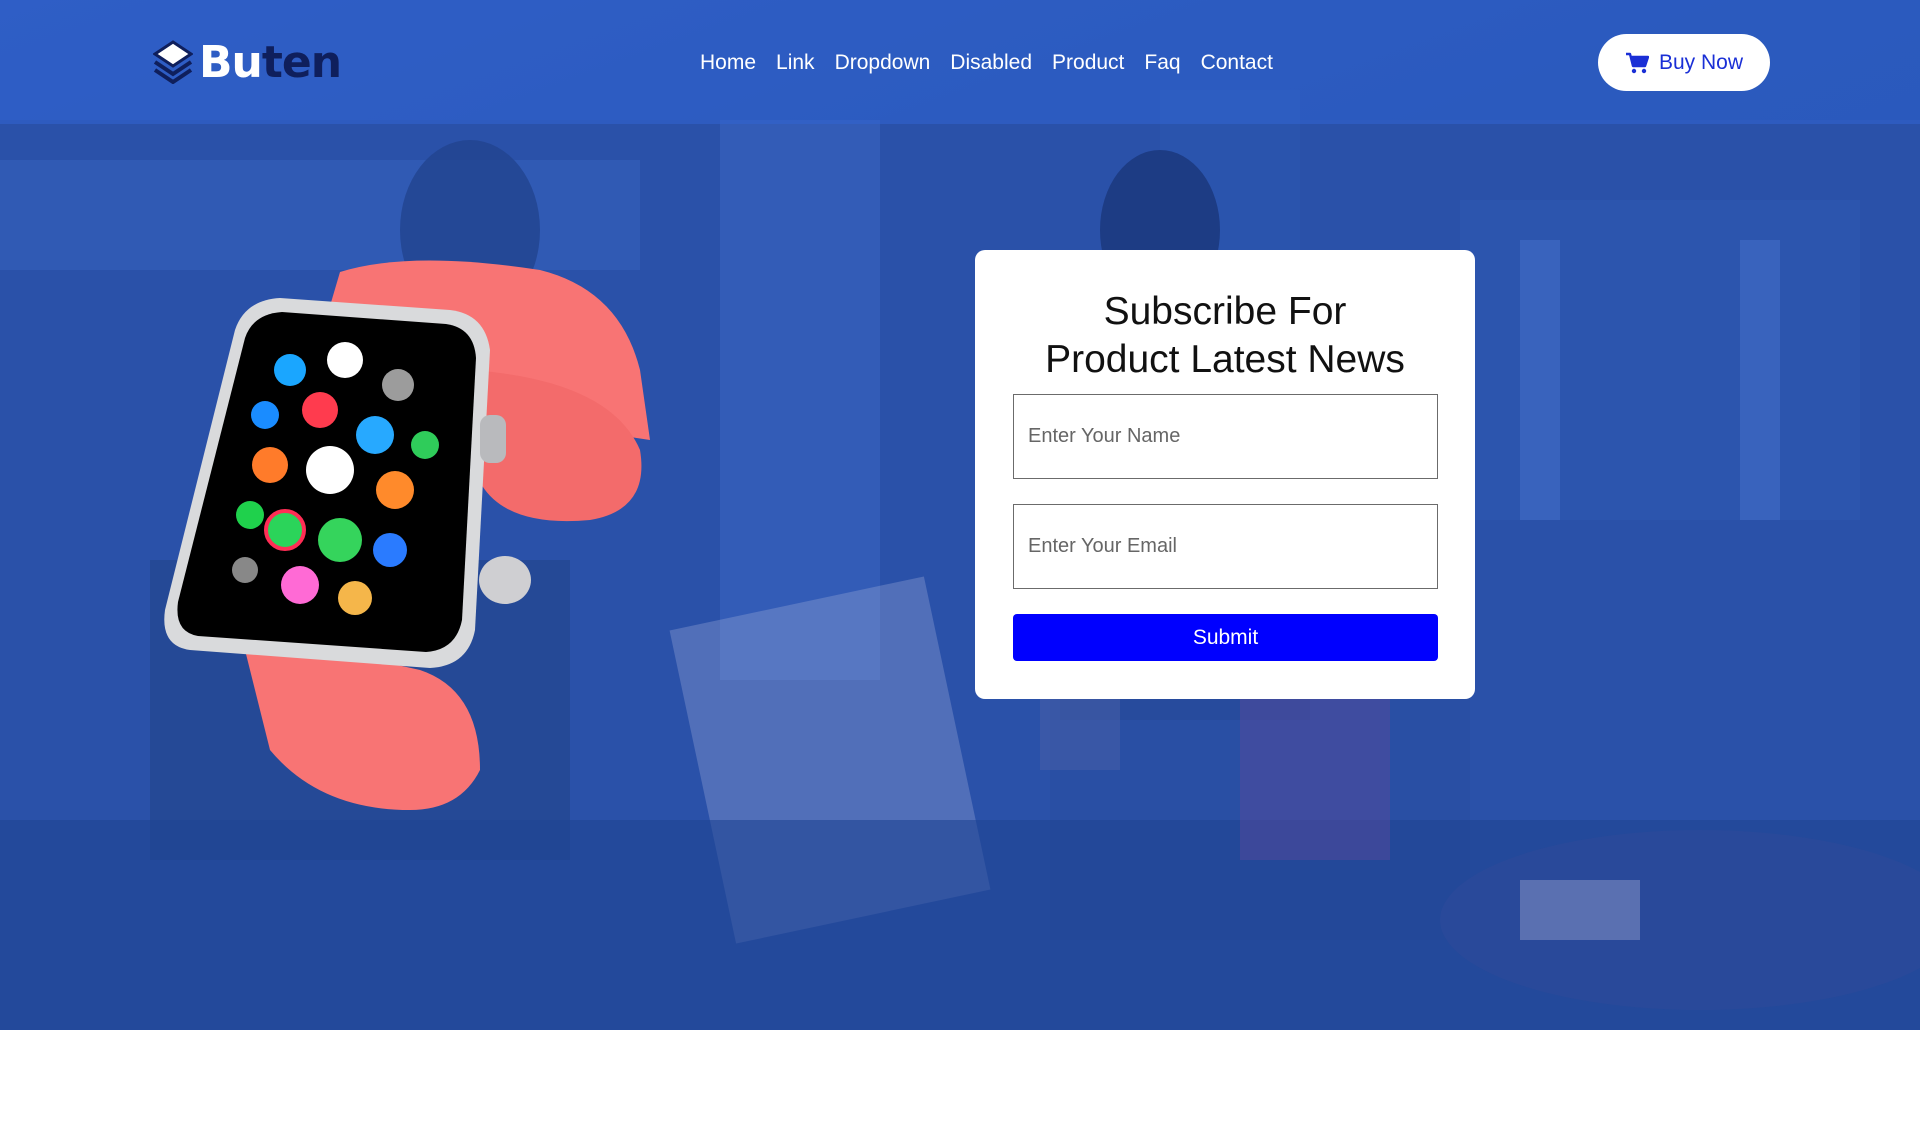  I want to click on buy-now-label: Buy Now, so click(1701, 62).